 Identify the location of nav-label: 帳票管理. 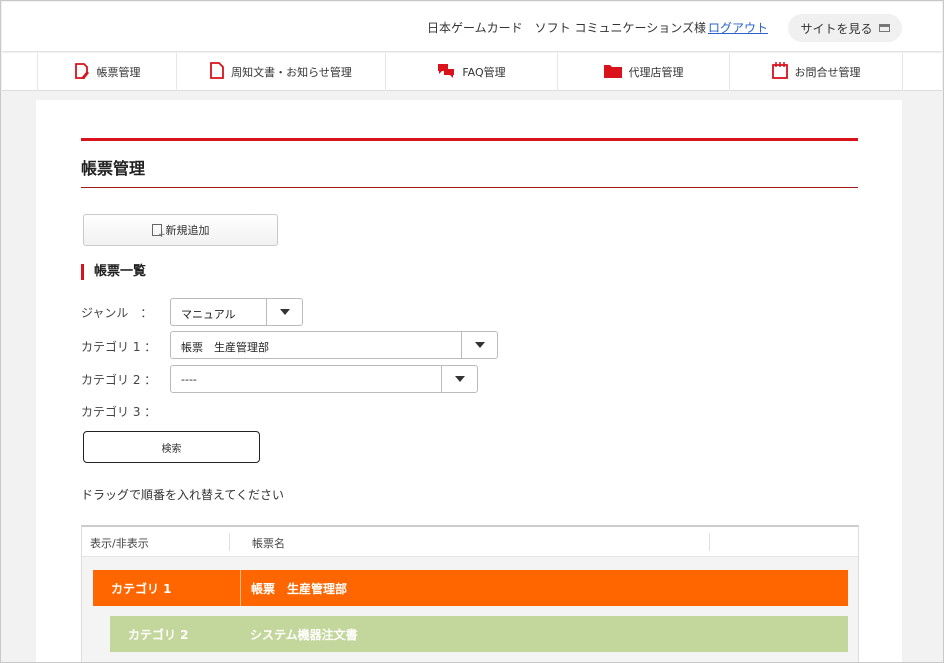
(118, 72).